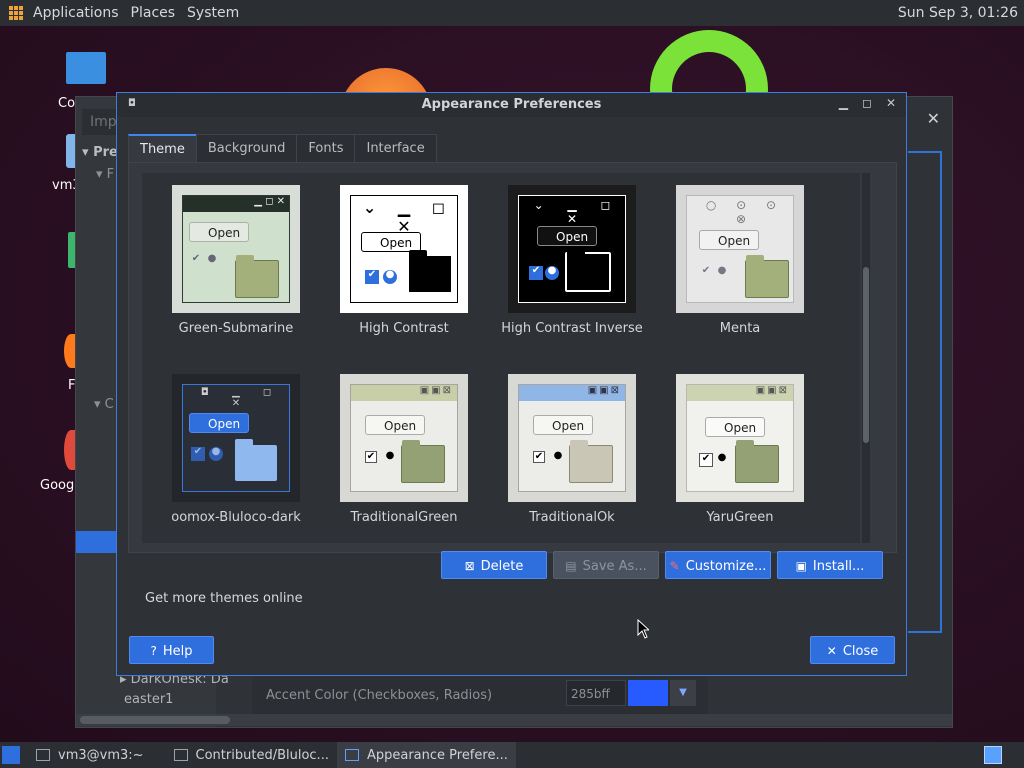 The image size is (1024, 768). What do you see at coordinates (149, 699) in the screenshot?
I see `list-item-label: easter1` at bounding box center [149, 699].